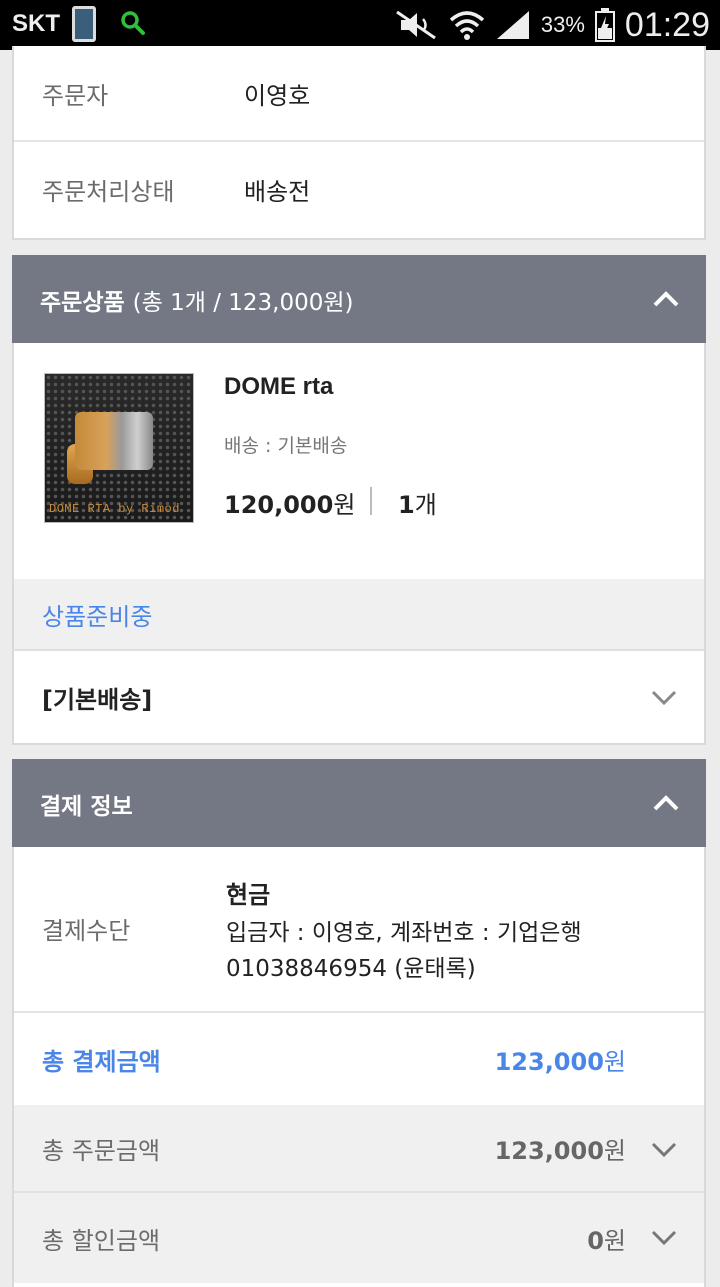 The width and height of the screenshot is (720, 1287). I want to click on total-discount-amount: 0원, so click(606, 1238).